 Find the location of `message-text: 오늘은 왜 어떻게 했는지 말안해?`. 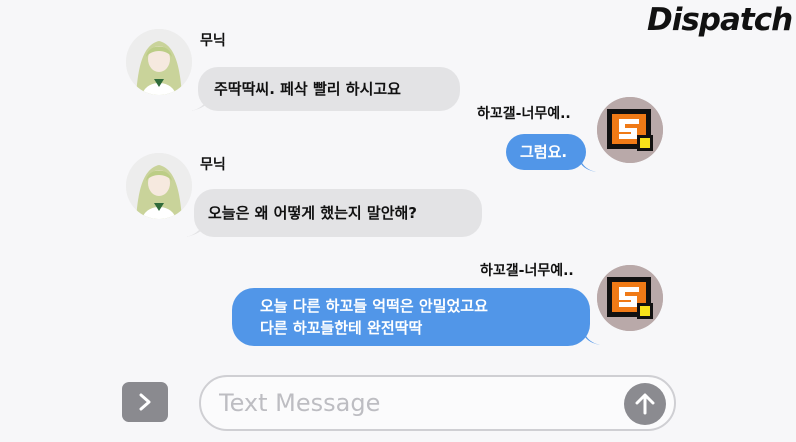

message-text: 오늘은 왜 어떻게 했는지 말안해? is located at coordinates (312, 213).